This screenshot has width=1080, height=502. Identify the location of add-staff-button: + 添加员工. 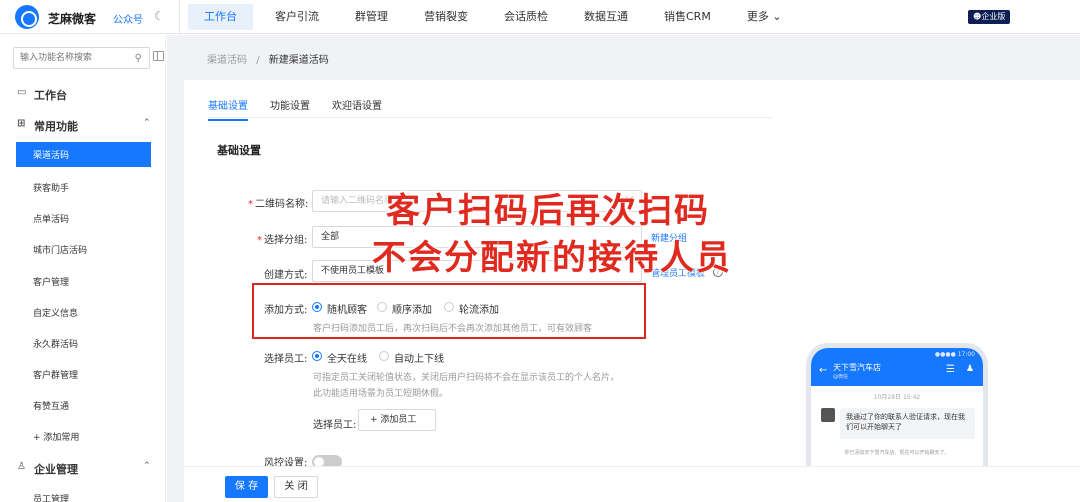
(397, 420).